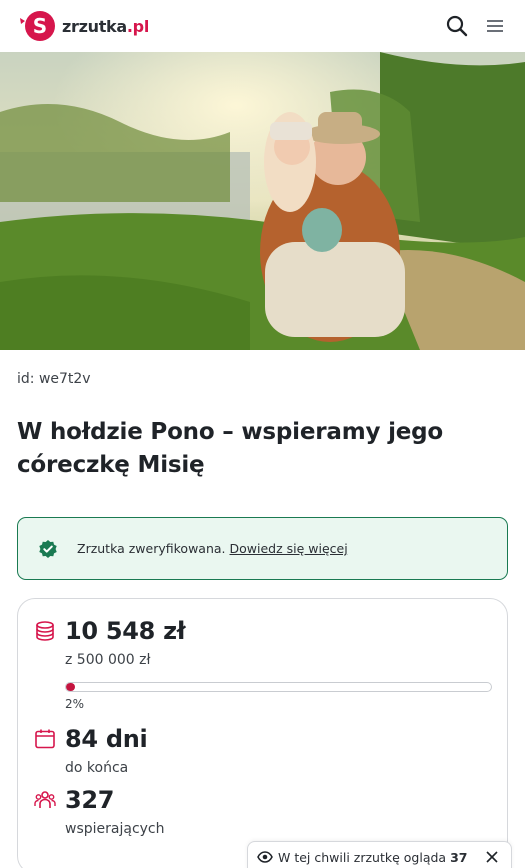 This screenshot has height=868, width=525. I want to click on supporters-label: wspierających, so click(115, 829).